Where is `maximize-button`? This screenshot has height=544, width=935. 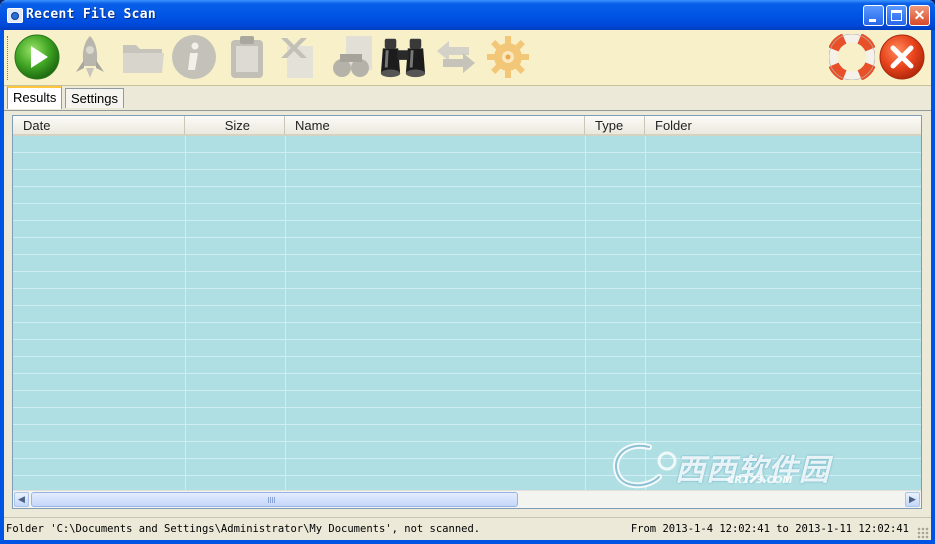 maximize-button is located at coordinates (896, 15).